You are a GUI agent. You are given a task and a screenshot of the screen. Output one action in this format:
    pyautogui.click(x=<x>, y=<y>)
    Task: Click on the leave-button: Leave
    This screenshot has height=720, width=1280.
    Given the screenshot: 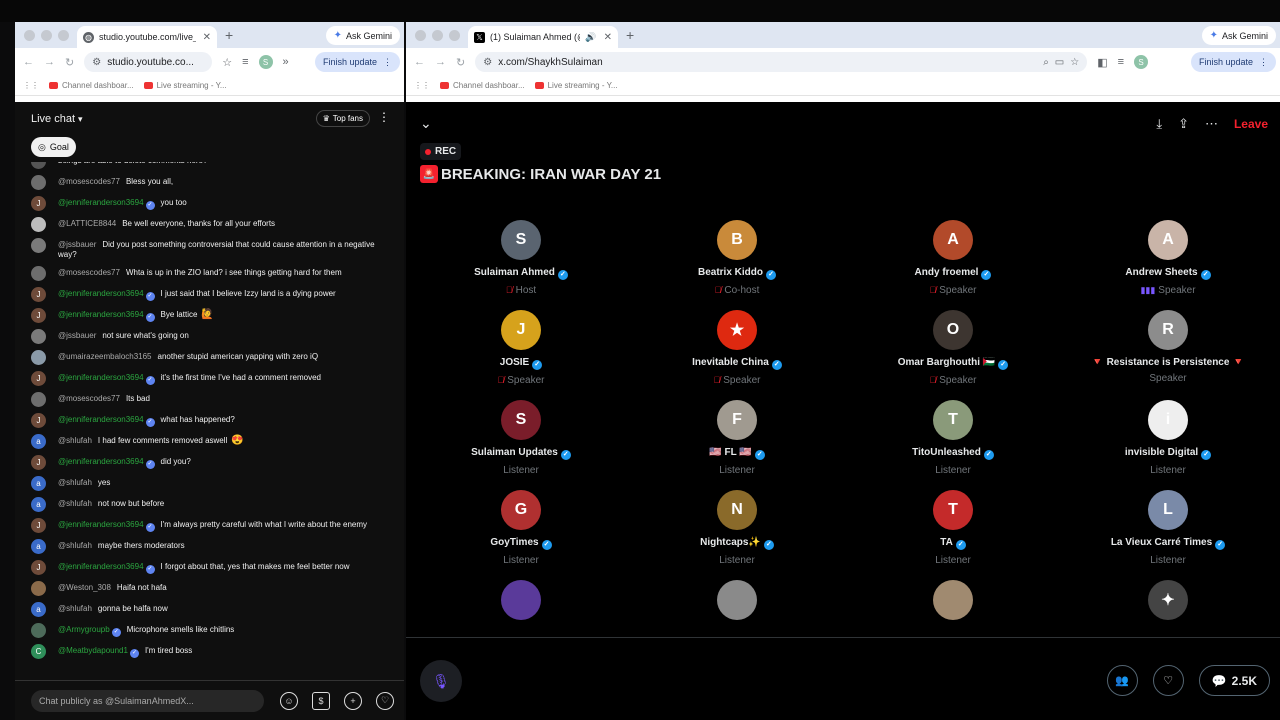 What is the action you would take?
    pyautogui.click(x=1251, y=124)
    